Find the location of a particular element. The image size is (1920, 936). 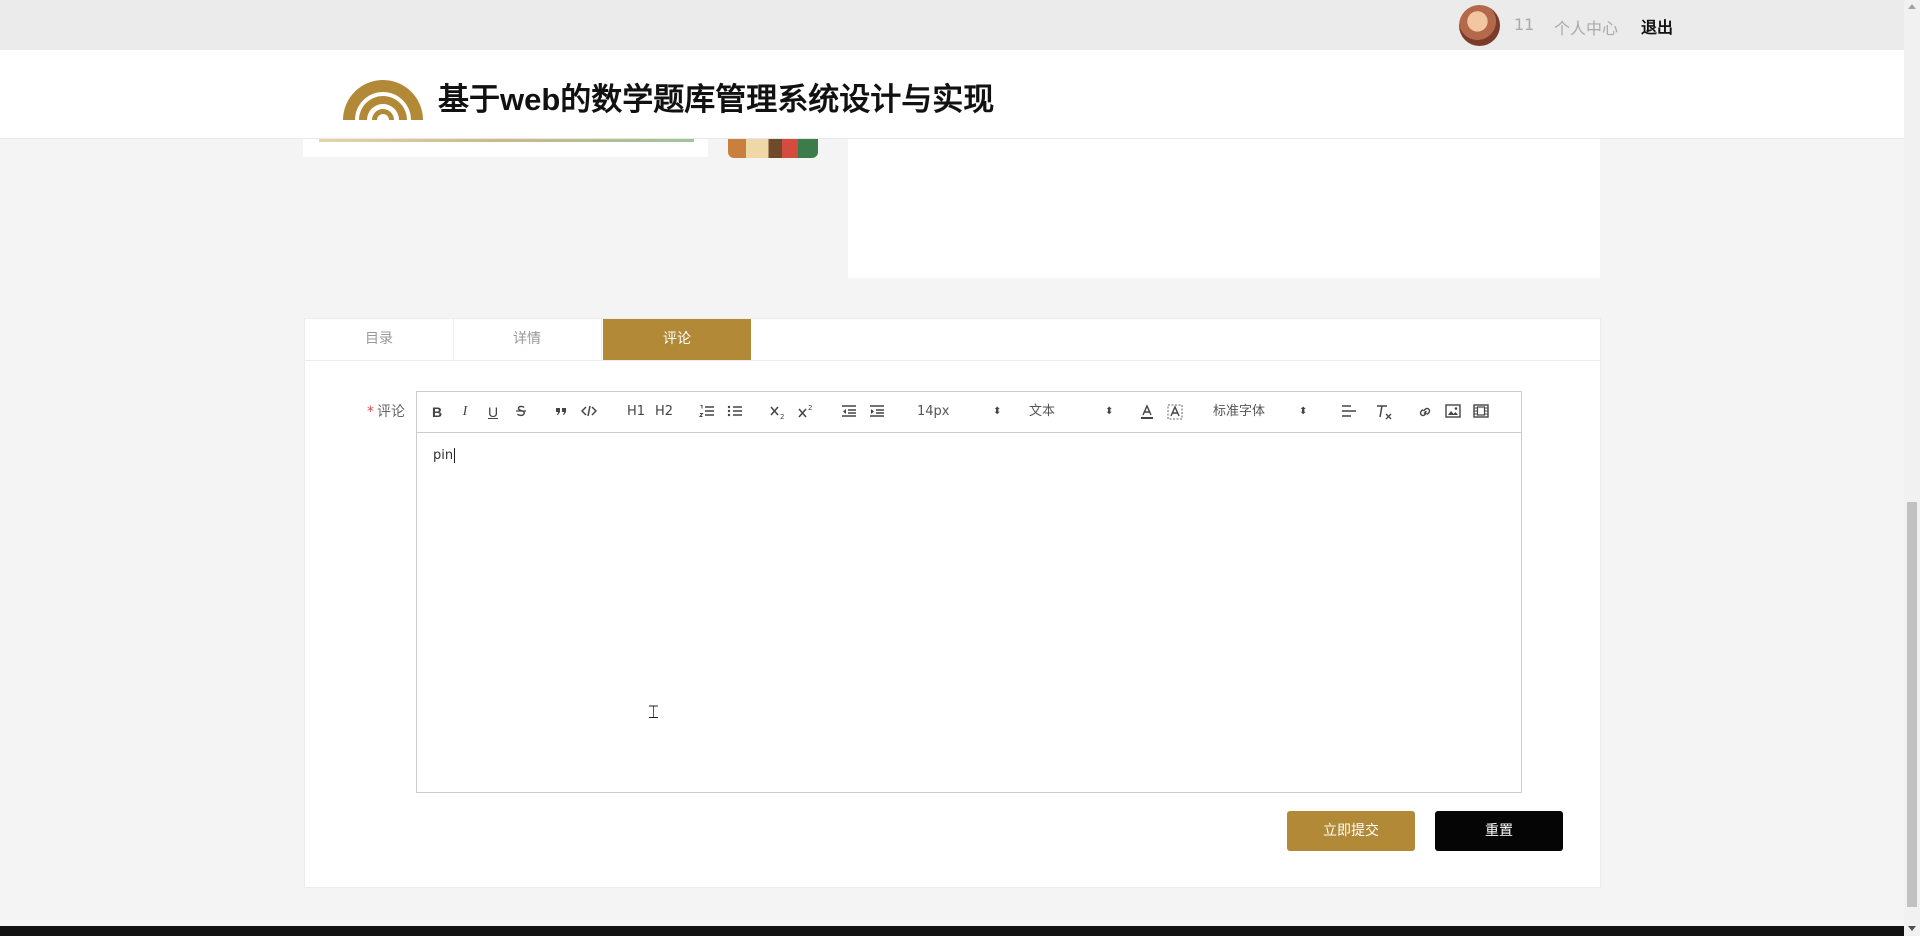

comment-content-area: pin is located at coordinates (444, 455).